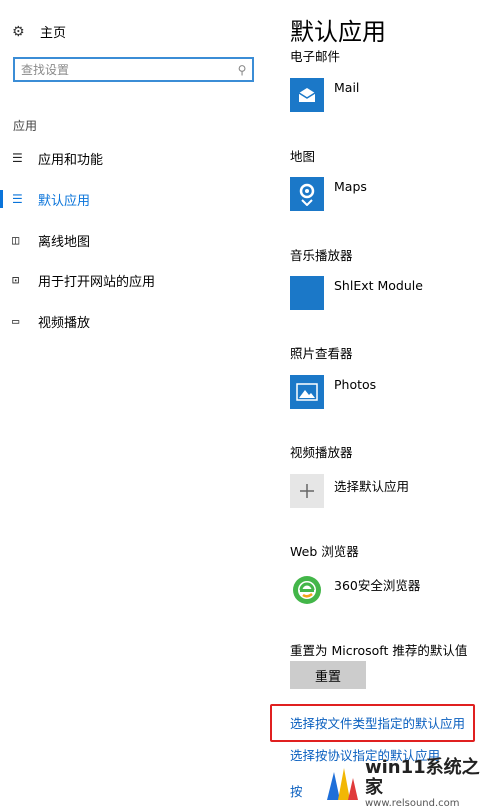  I want to click on category-label-maps: 地图, so click(303, 156).